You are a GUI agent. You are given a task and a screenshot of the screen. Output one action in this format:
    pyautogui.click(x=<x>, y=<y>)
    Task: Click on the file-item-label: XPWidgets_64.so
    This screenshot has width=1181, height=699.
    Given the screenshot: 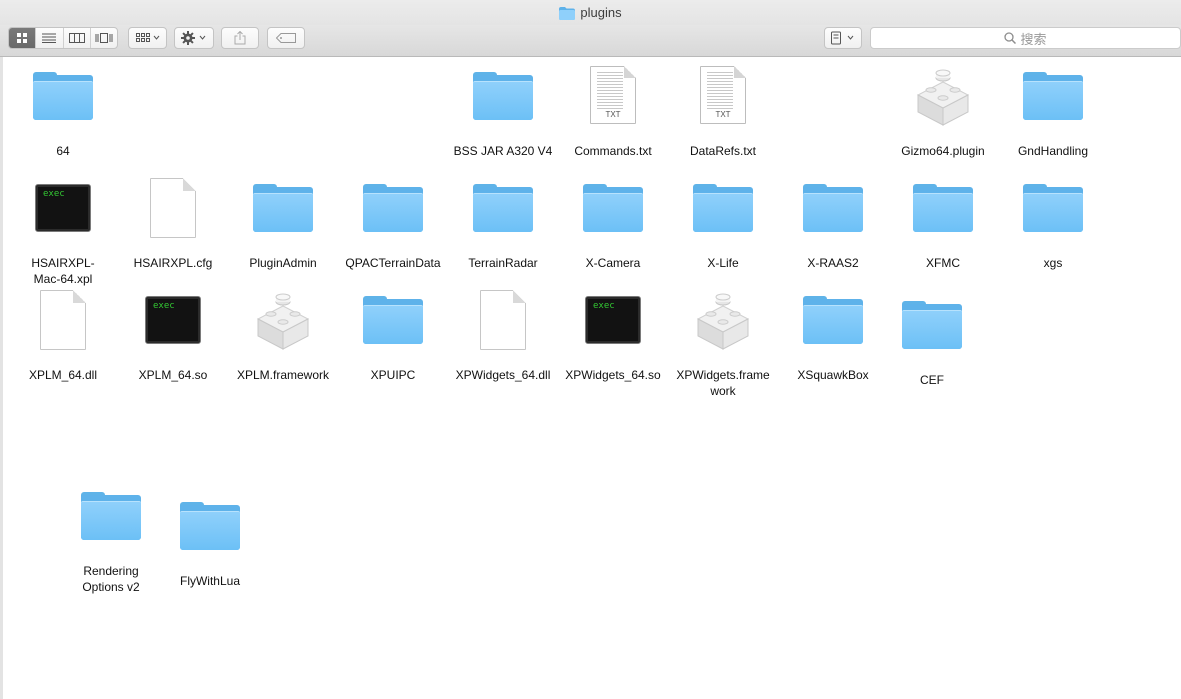 What is the action you would take?
    pyautogui.click(x=613, y=375)
    